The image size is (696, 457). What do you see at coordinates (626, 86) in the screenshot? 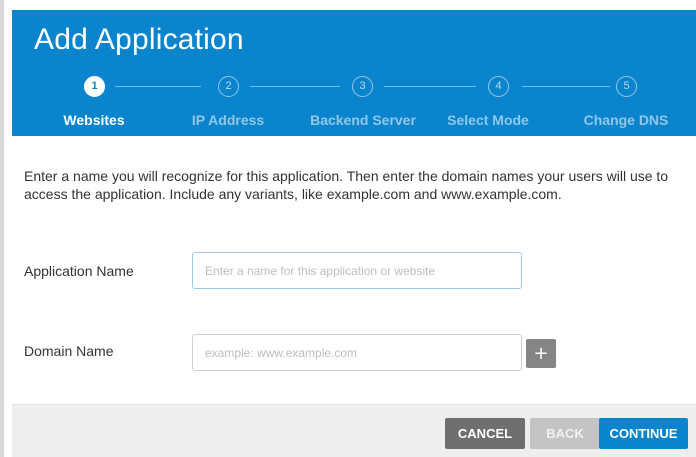
I see `step-5-indicator: 5` at bounding box center [626, 86].